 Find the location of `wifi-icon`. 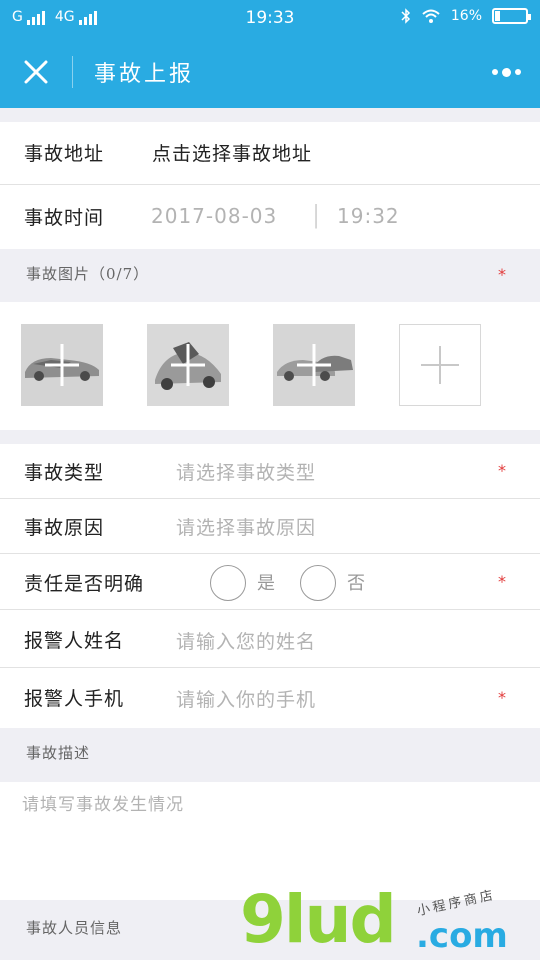

wifi-icon is located at coordinates (431, 16).